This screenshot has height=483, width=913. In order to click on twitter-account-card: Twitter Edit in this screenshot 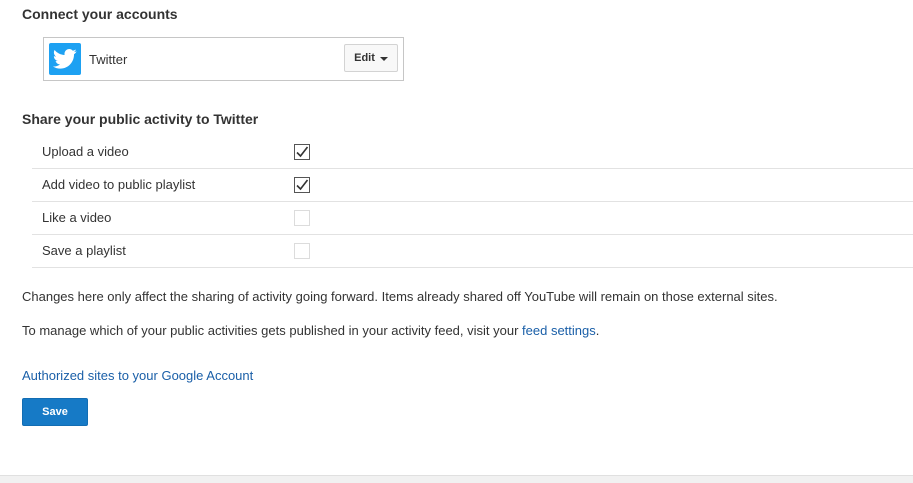, I will do `click(223, 59)`.